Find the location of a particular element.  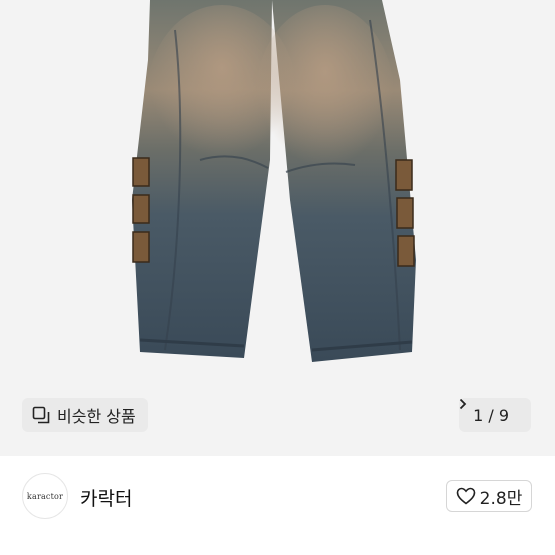

similar-items-label: 비슷한 상품 is located at coordinates (96, 416).